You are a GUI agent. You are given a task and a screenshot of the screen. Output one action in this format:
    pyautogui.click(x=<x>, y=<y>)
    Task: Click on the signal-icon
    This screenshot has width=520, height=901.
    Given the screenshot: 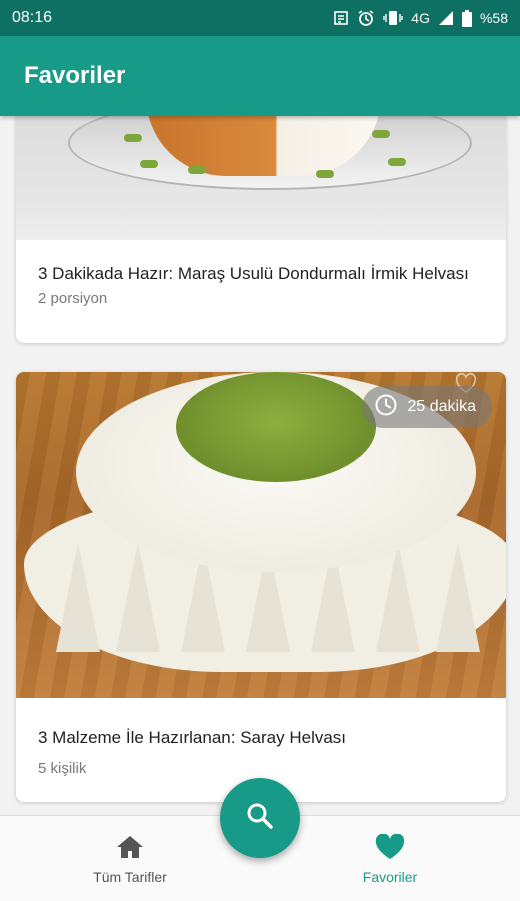 What is the action you would take?
    pyautogui.click(x=446, y=18)
    